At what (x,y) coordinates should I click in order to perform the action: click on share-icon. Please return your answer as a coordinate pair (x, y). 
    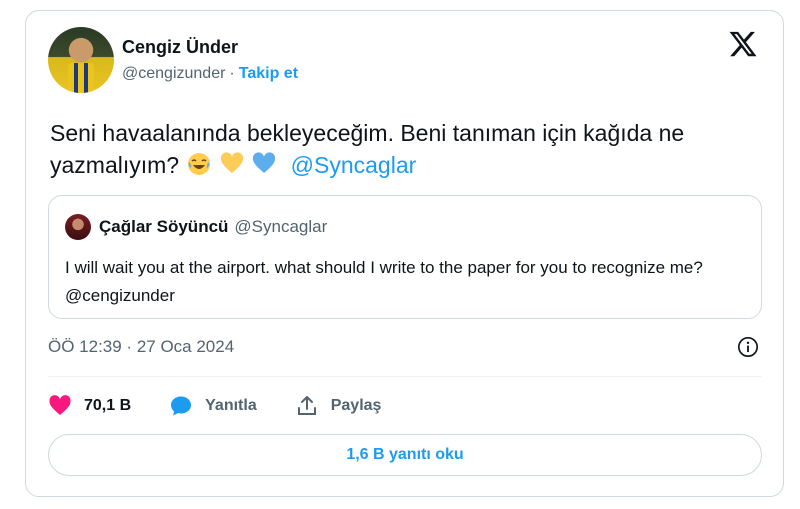
    Looking at the image, I should click on (306, 405).